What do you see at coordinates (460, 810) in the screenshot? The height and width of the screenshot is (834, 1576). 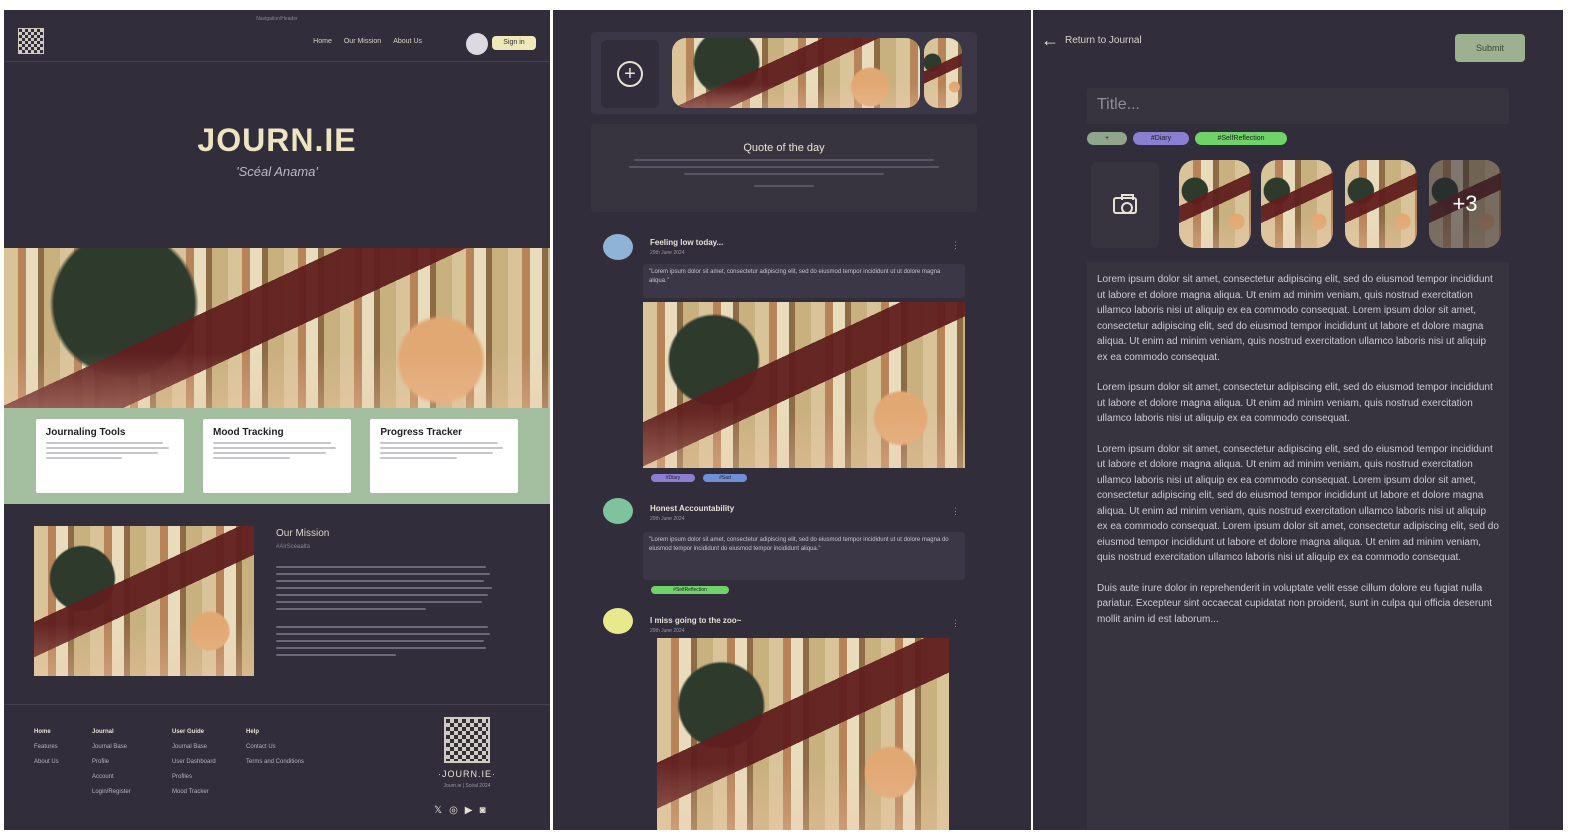 I see `social-links: 𝕏 ◎ ▶ ◙` at bounding box center [460, 810].